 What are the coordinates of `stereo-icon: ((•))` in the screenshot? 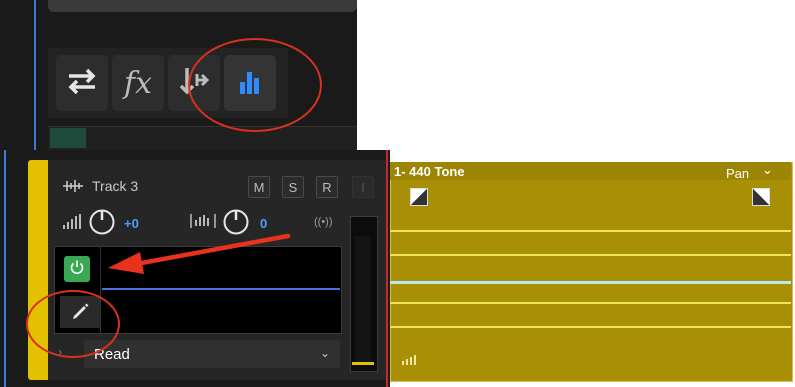 It's located at (323, 222).